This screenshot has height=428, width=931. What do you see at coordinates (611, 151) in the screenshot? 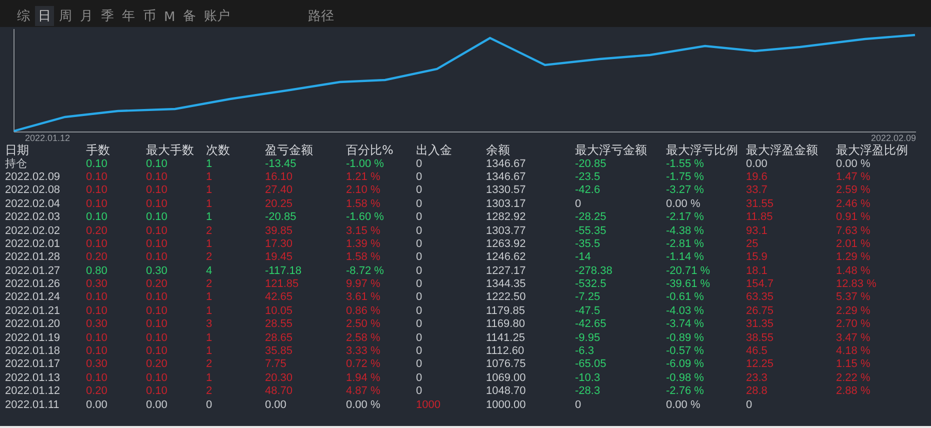
I see `column-header: 最大浮亏金额` at bounding box center [611, 151].